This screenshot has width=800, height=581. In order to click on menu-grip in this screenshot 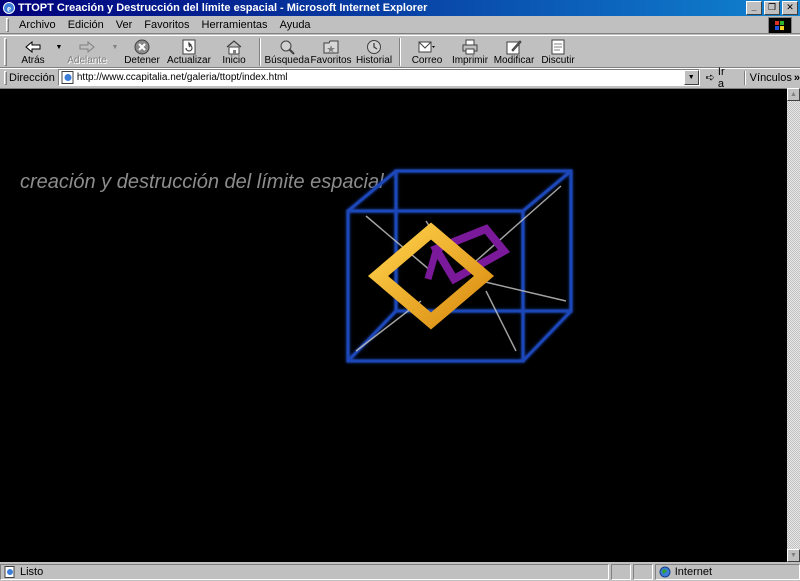, I will do `click(7, 24)`.